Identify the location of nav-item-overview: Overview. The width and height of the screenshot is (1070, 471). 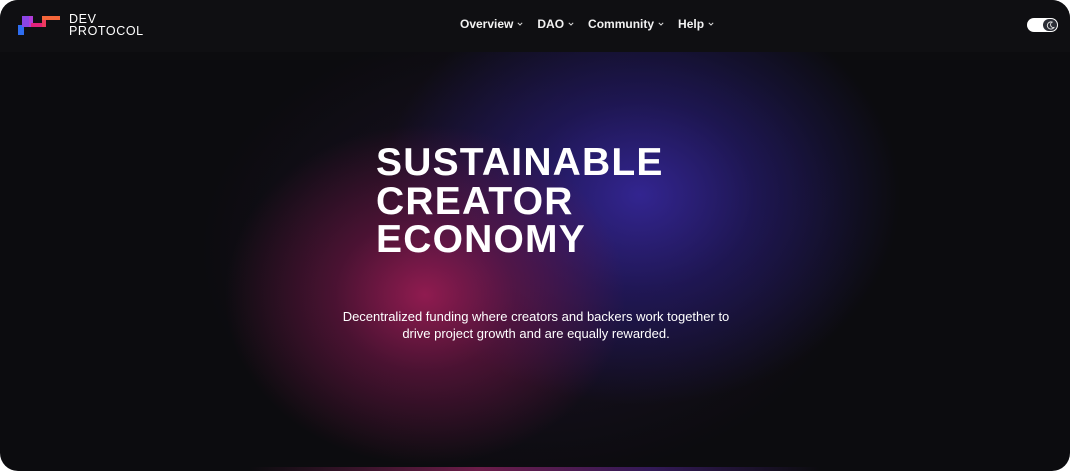
(491, 24).